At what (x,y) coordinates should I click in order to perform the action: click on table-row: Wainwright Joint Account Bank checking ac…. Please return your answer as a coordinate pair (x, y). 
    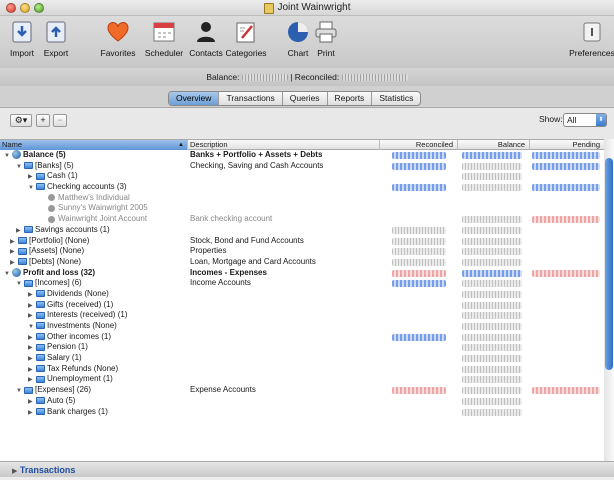
    Looking at the image, I should click on (302, 219).